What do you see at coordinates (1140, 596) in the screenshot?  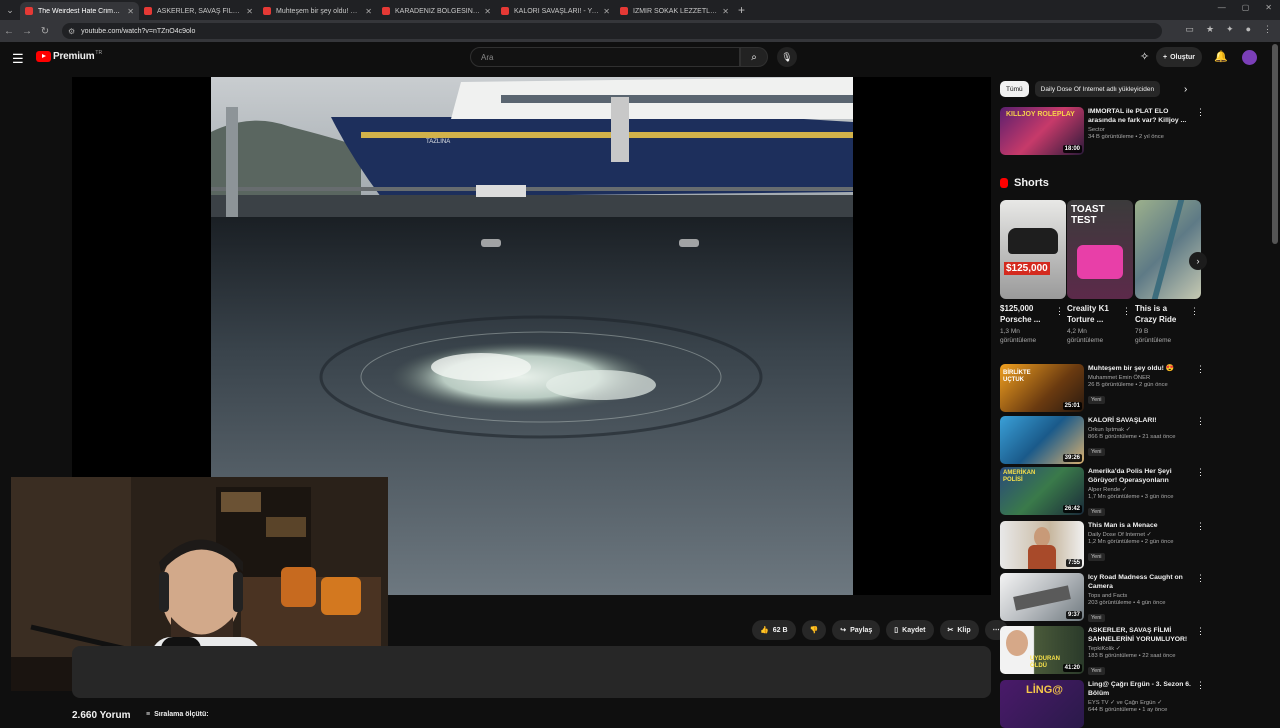 I see `channel-name: Tops and Facts` at bounding box center [1140, 596].